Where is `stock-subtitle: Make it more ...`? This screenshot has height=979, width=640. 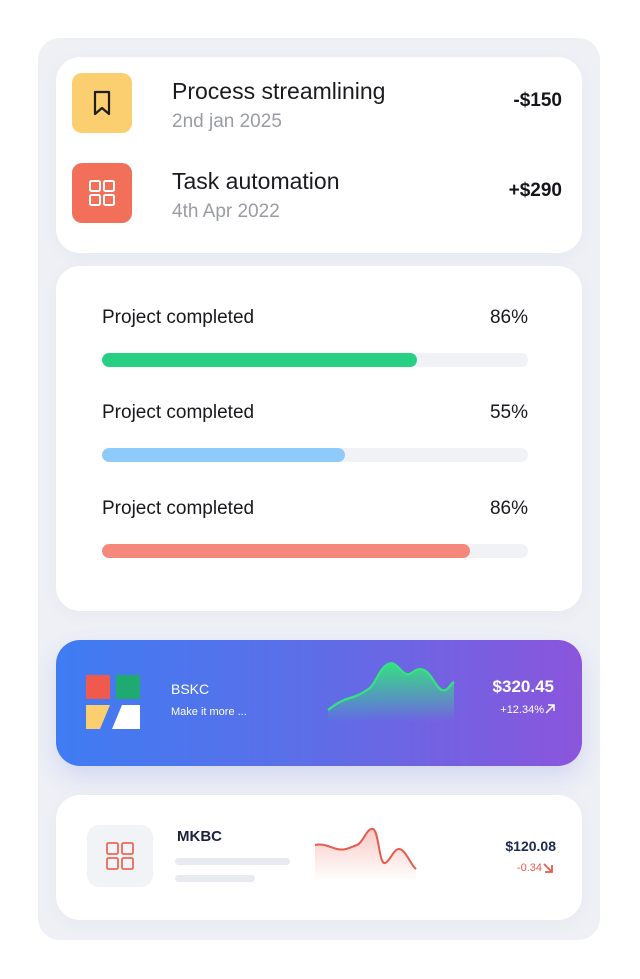 stock-subtitle: Make it more ... is located at coordinates (209, 712).